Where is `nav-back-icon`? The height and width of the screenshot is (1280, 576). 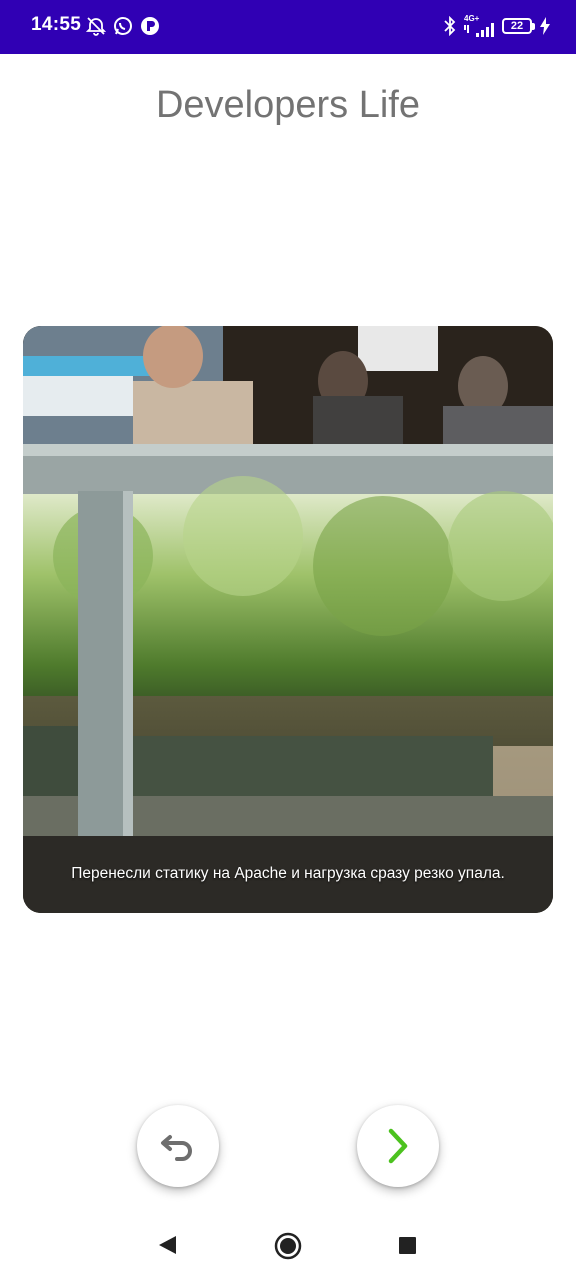
nav-back-icon is located at coordinates (167, 1245).